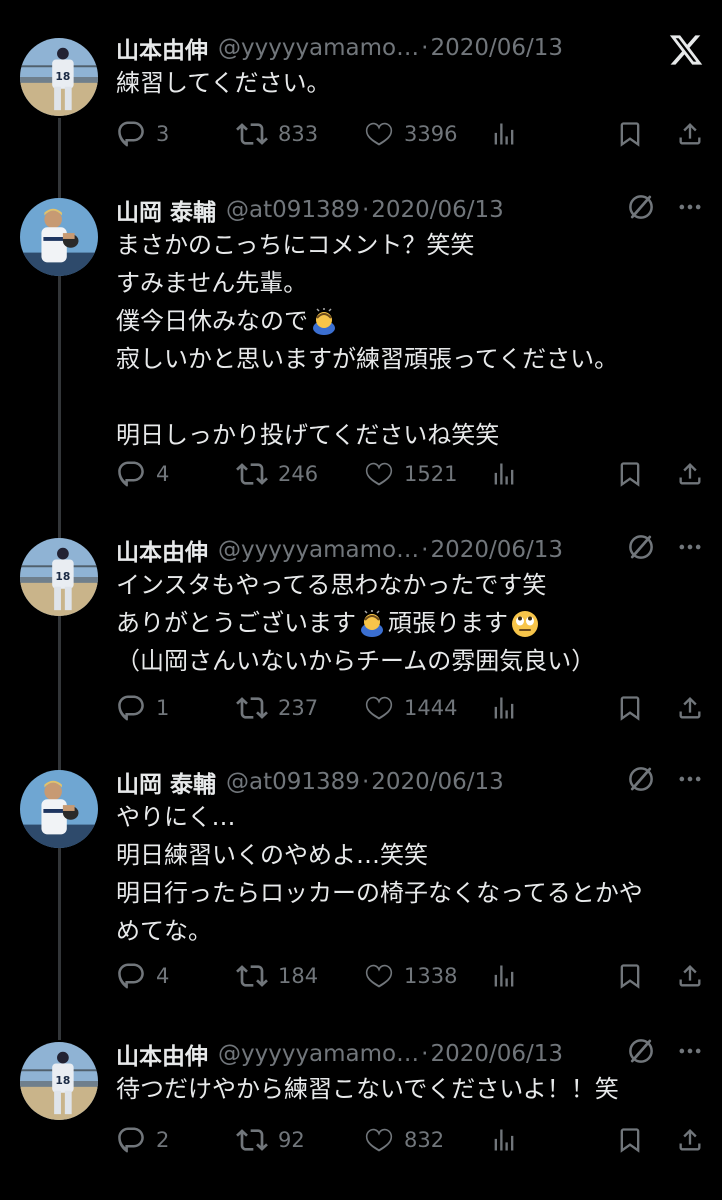  I want to click on retweet-button: 184, so click(277, 976).